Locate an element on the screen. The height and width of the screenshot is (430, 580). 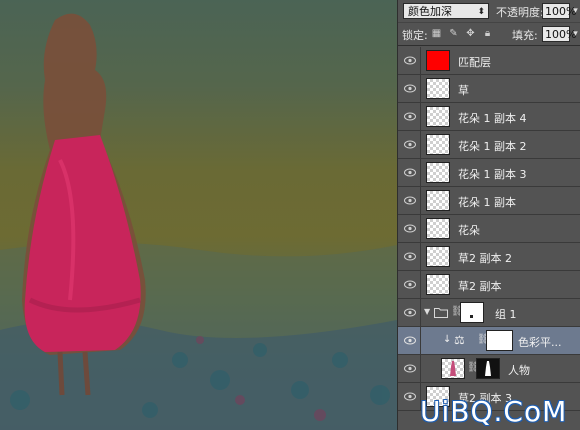
layer-name: 草2 副本 2 is located at coordinates (485, 258).